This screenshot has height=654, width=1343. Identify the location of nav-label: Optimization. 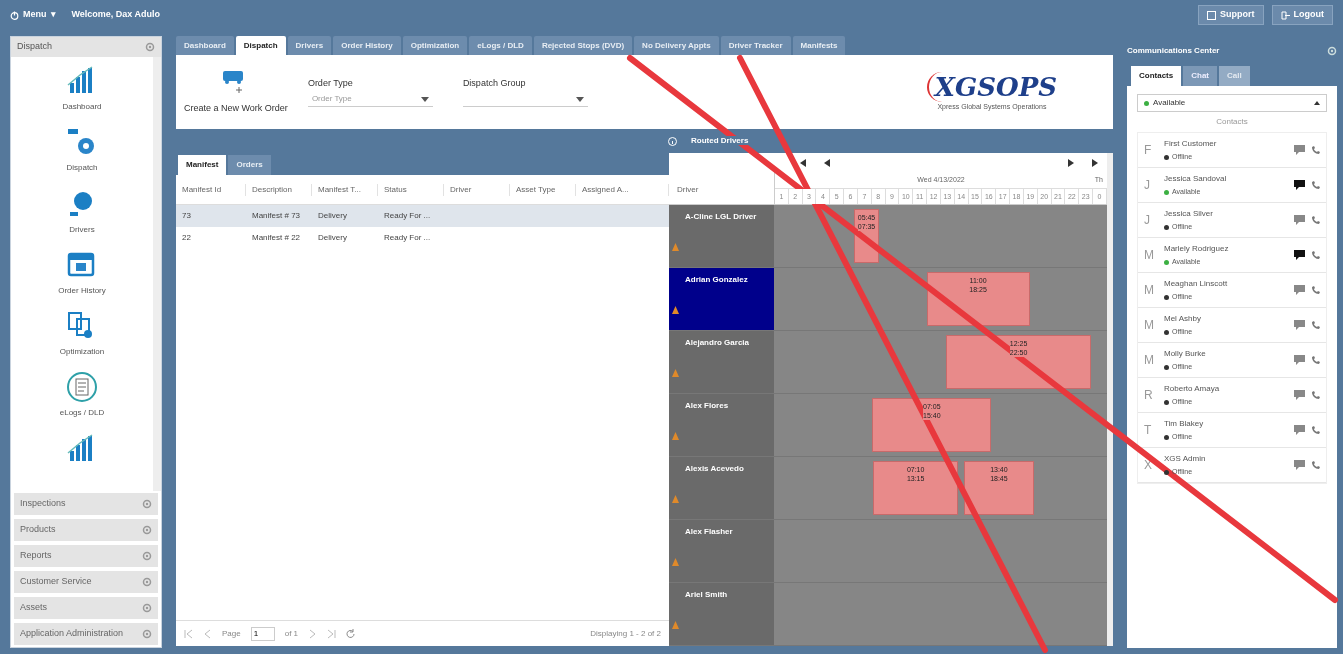
(82, 352).